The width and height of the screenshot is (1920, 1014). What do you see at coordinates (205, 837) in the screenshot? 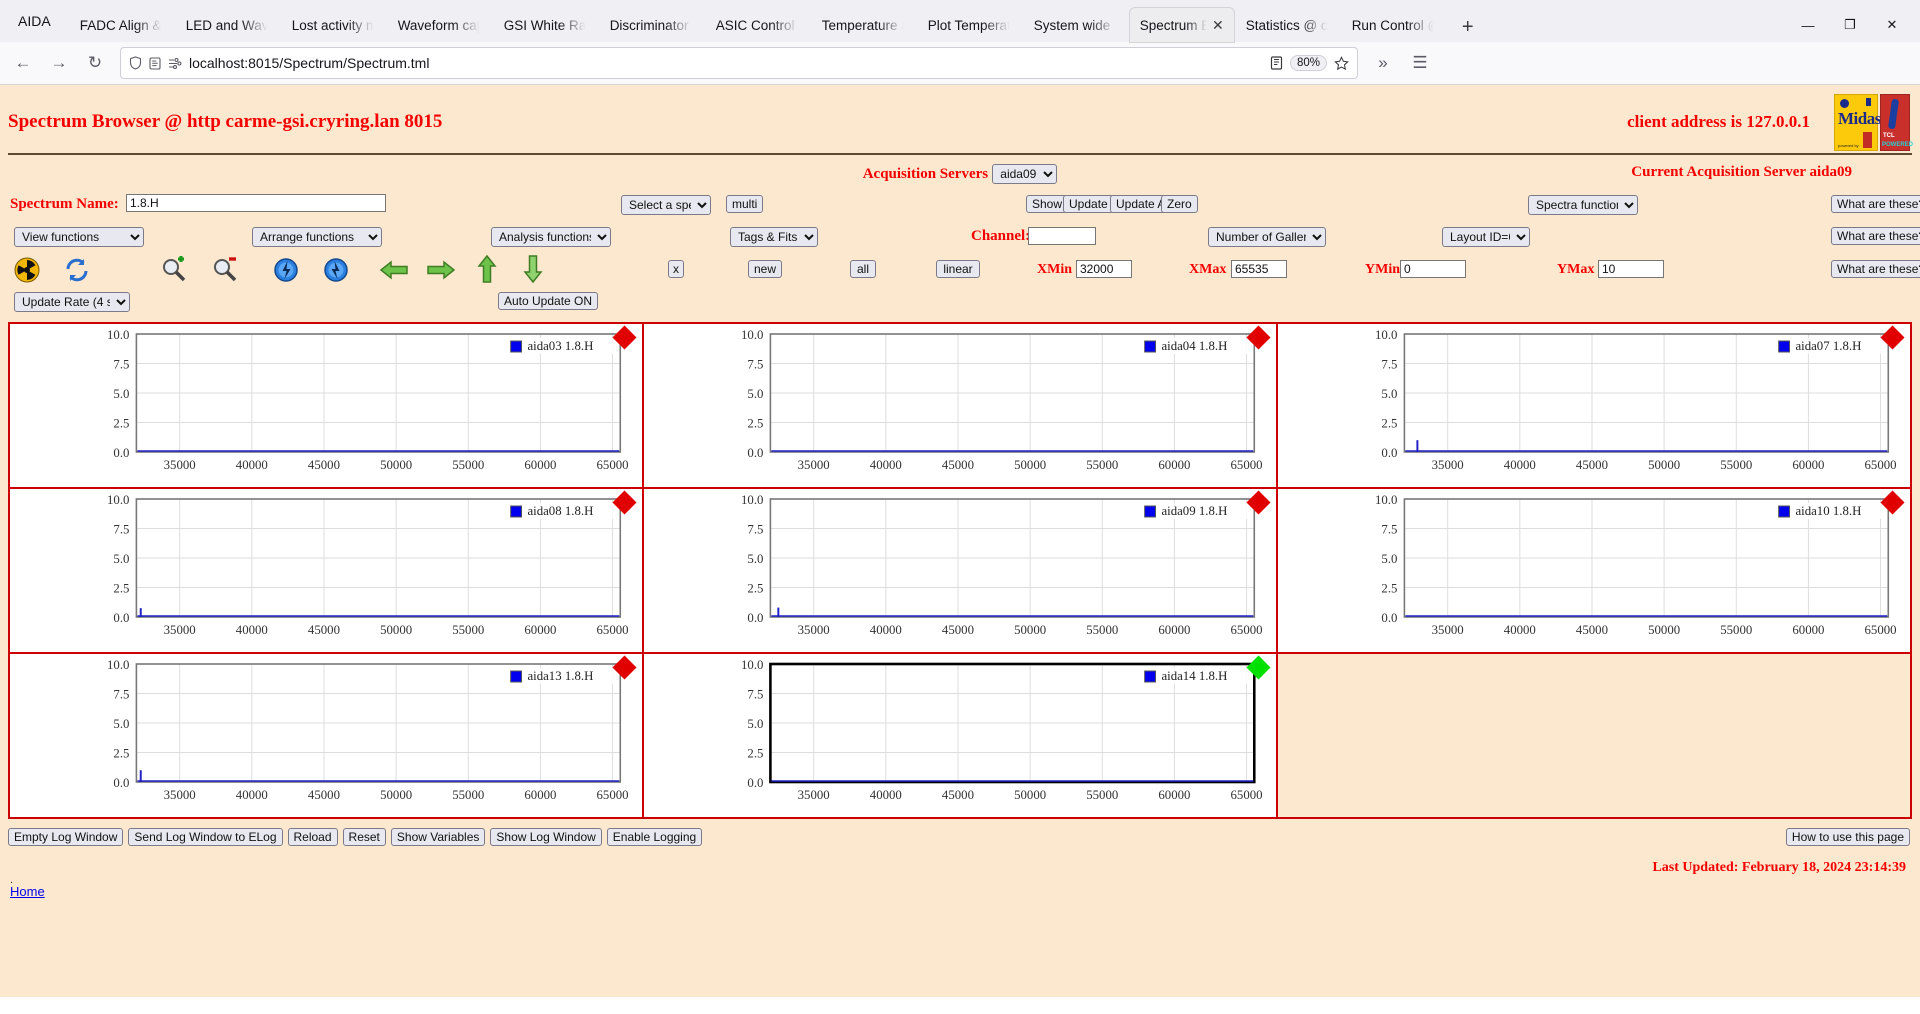
I see `footer-button: Send Log Window to ELog` at bounding box center [205, 837].